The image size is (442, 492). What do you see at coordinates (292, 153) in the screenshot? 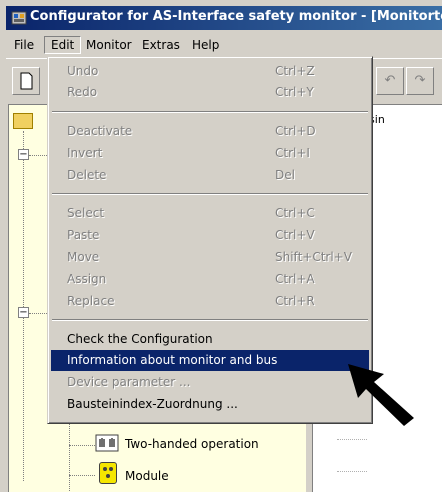
I see `menu-item-shortcut: Ctrl+I` at bounding box center [292, 153].